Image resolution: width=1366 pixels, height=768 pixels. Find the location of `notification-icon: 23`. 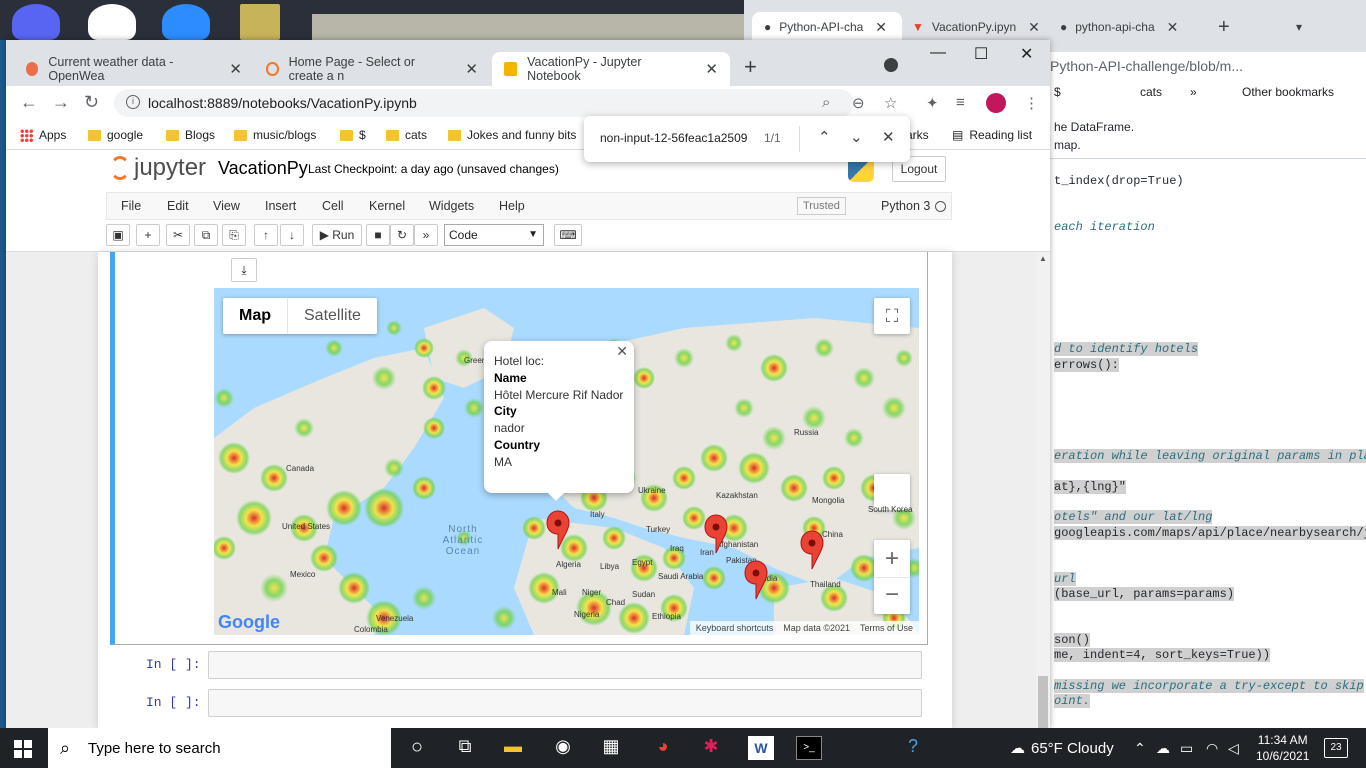

notification-icon: 23 is located at coordinates (1336, 748).